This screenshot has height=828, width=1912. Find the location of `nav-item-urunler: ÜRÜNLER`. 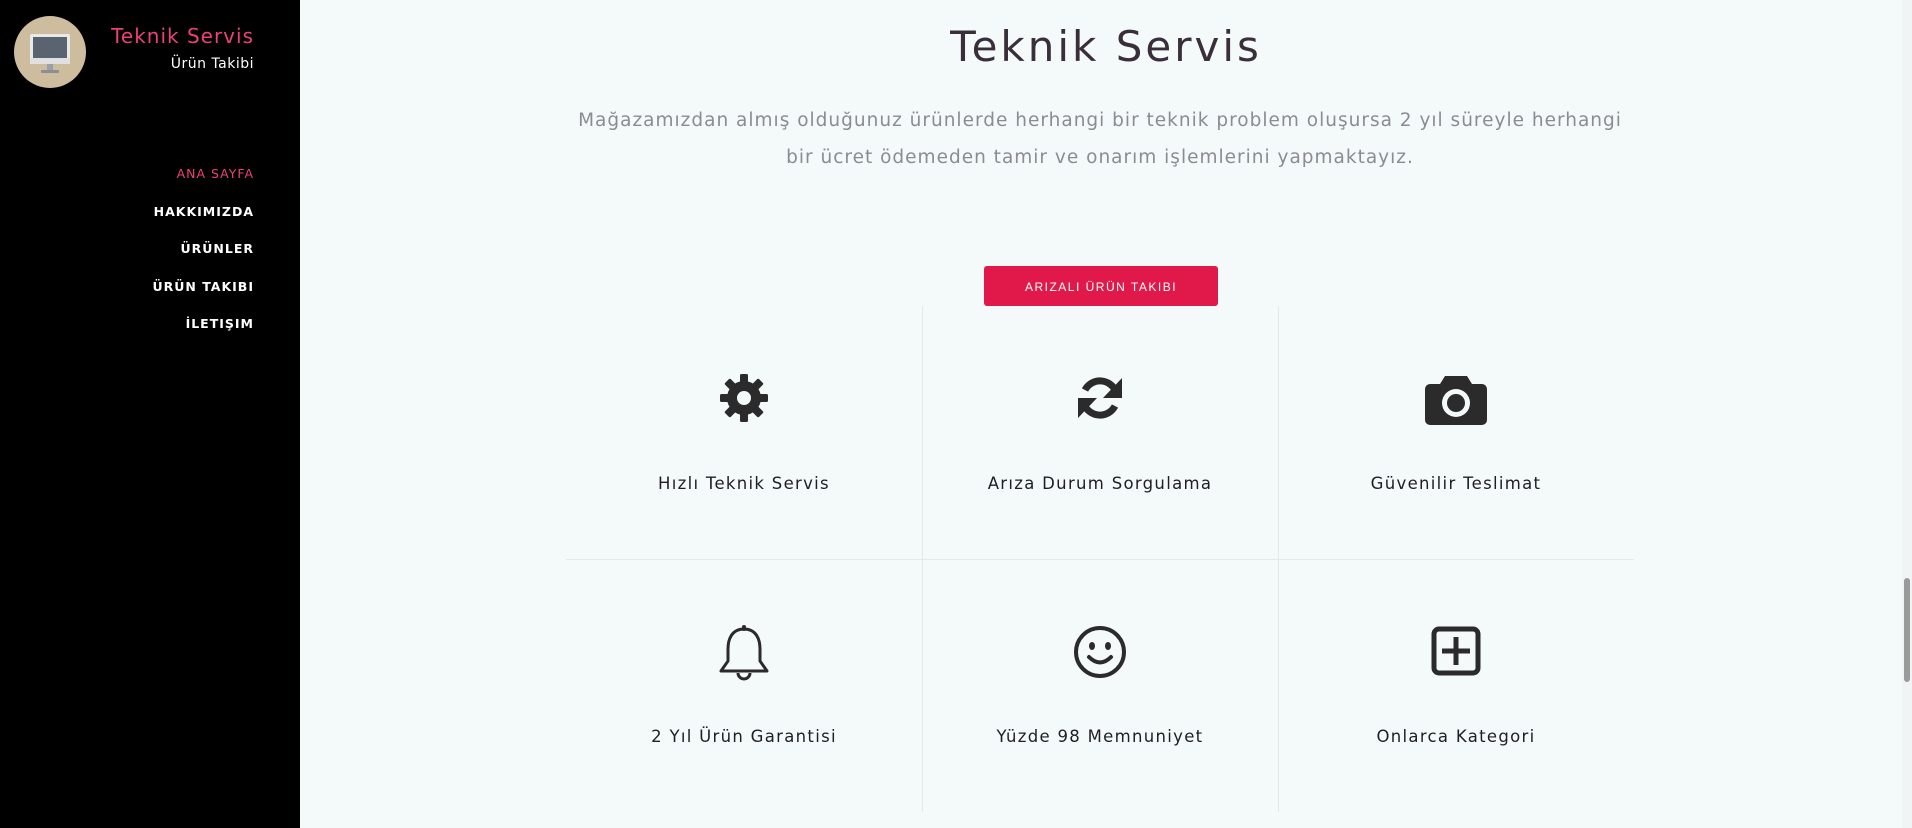

nav-item-urunler: ÜRÜNLER is located at coordinates (204, 257).